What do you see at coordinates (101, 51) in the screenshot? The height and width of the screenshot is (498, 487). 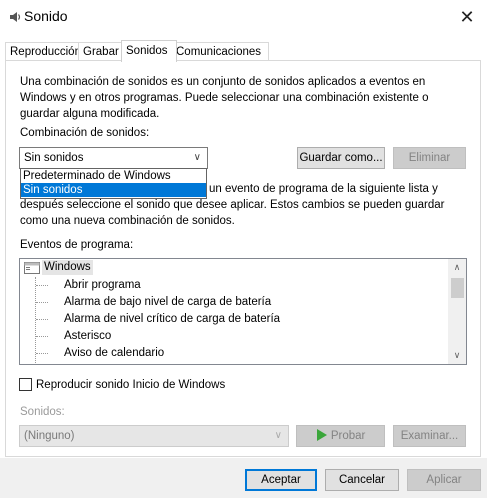 I see `tab-grabar: Grabar` at bounding box center [101, 51].